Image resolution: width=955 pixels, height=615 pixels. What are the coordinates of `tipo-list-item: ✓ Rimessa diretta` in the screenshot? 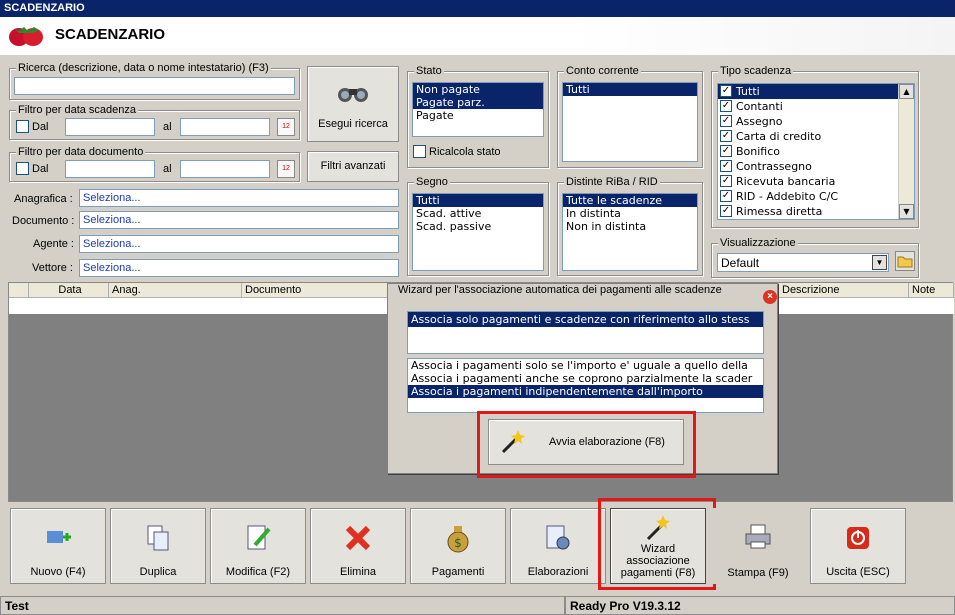 It's located at (808, 211).